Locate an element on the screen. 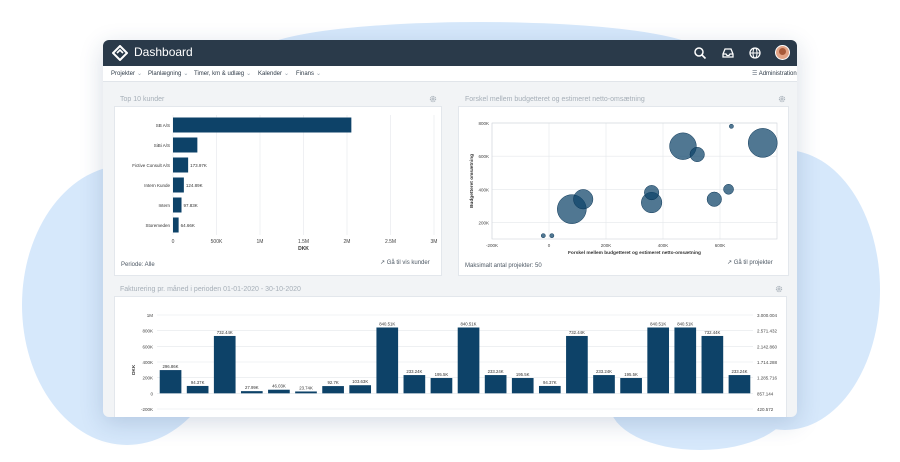 Image resolution: width=900 pixels, height=462 pixels. x-tick-label: 3M is located at coordinates (434, 242).